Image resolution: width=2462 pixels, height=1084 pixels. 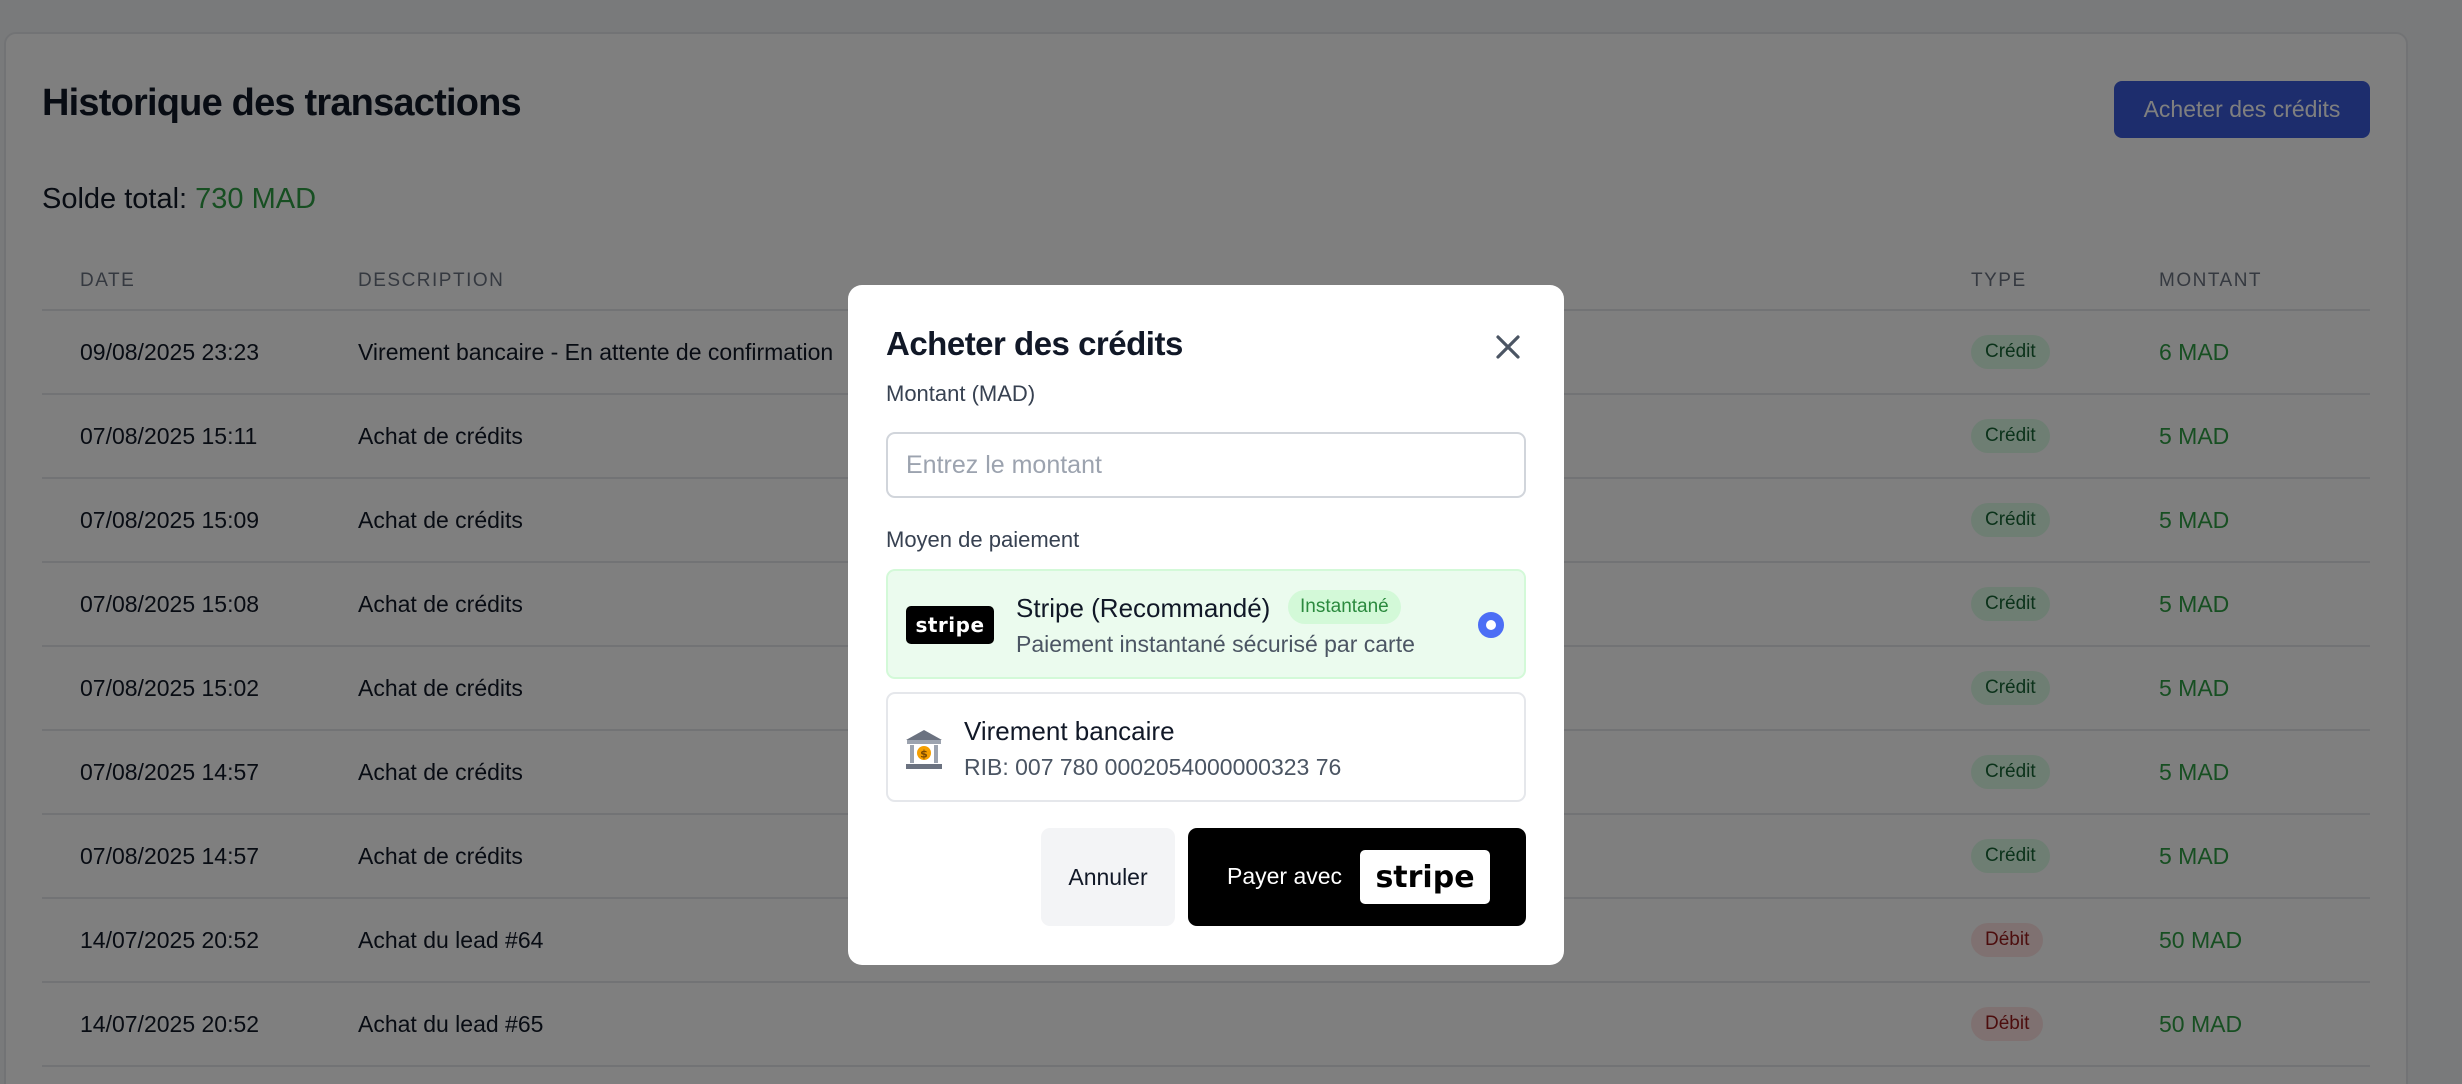 What do you see at coordinates (1357, 877) in the screenshot?
I see `pay-with-stripe-button: Payer avec stripe` at bounding box center [1357, 877].